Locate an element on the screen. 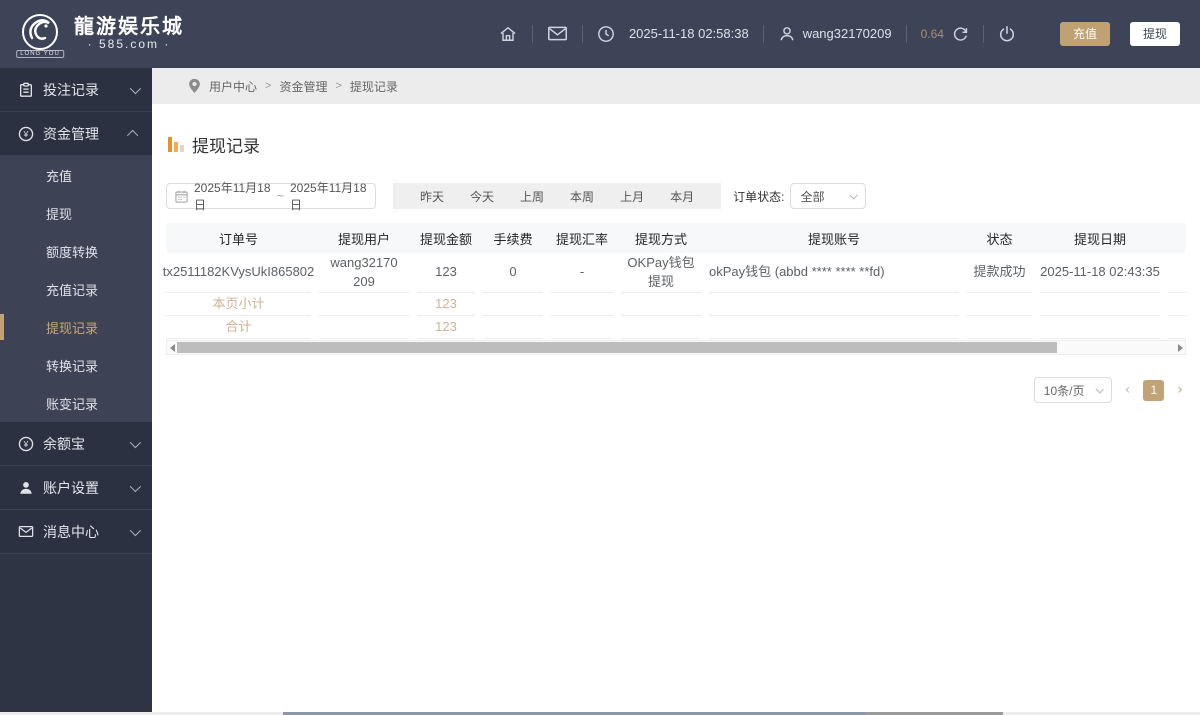  sidebar-item-withdraw-records: 提现记录 is located at coordinates (76, 327).